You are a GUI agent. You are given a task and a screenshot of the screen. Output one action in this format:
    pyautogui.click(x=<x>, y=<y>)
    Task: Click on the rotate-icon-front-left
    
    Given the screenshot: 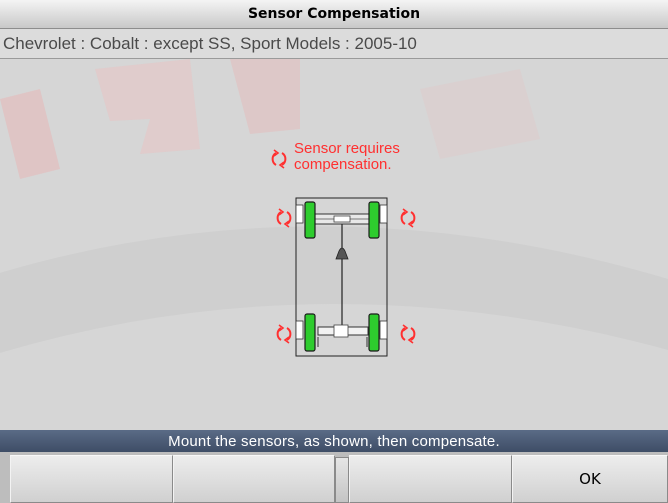 What is the action you would take?
    pyautogui.click(x=284, y=218)
    